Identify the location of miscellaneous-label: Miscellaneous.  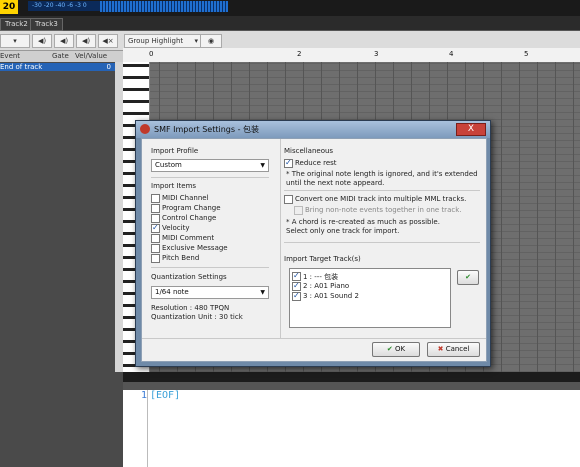
(309, 151).